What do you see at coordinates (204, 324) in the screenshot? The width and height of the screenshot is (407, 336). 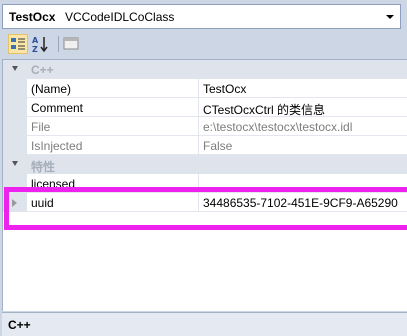 I see `description-pane: C++` at bounding box center [204, 324].